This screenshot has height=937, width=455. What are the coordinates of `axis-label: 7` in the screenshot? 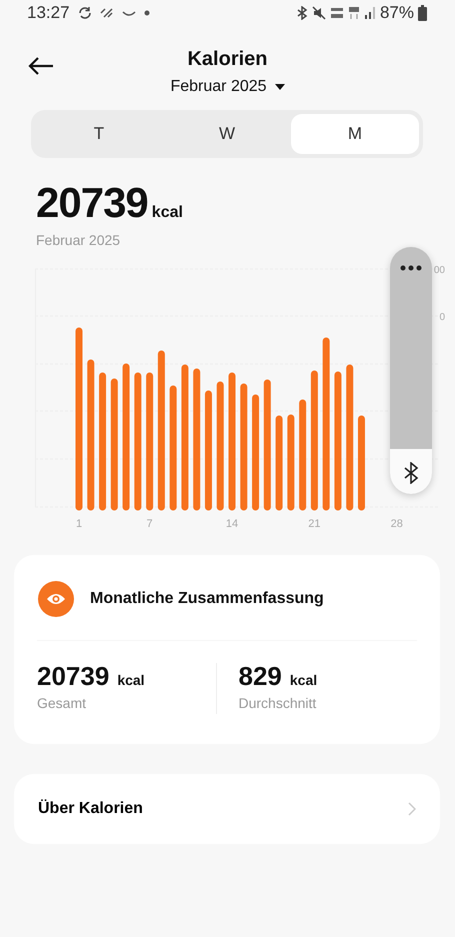 It's located at (149, 524).